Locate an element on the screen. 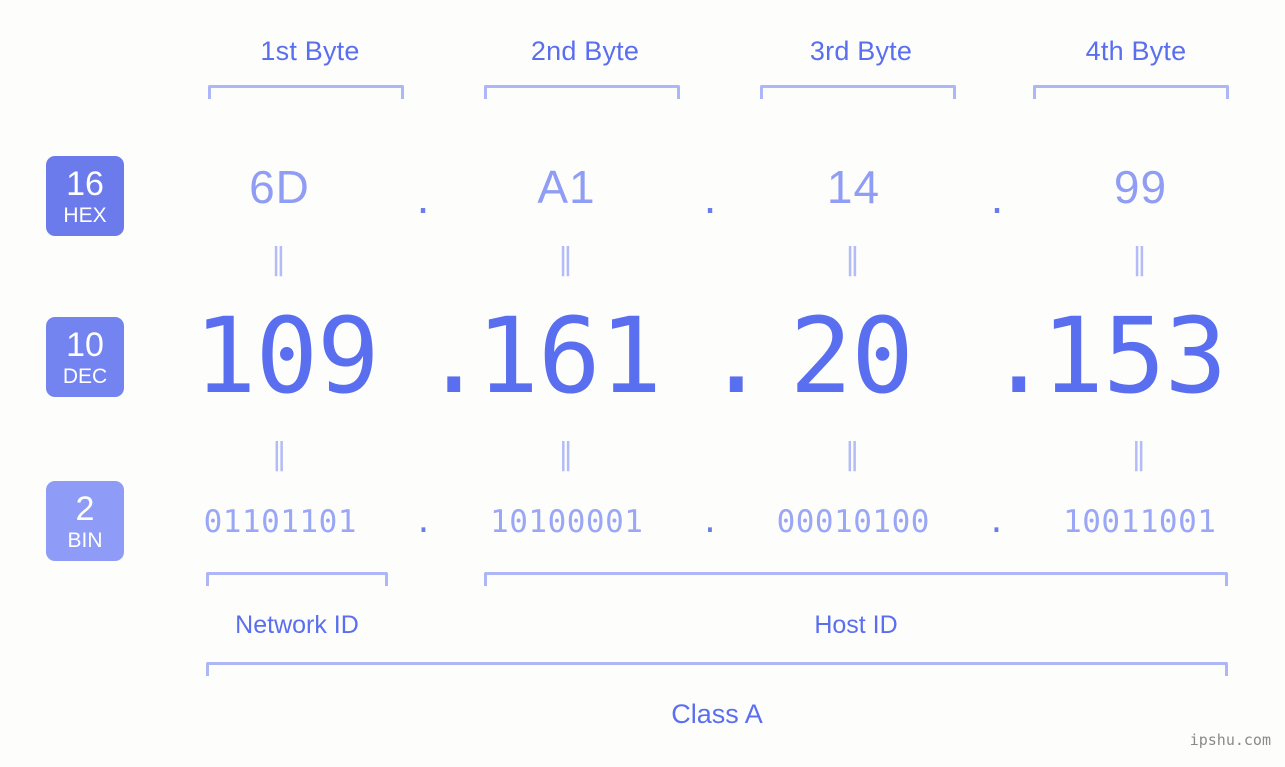 The height and width of the screenshot is (767, 1285). equals-connector-8: ‖ is located at coordinates (1140, 455).